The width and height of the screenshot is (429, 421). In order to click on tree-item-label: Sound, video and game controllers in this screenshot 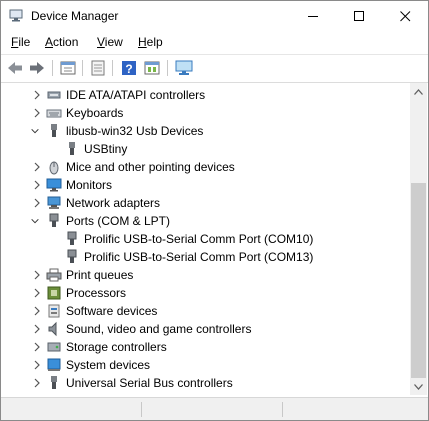, I will do `click(159, 329)`.